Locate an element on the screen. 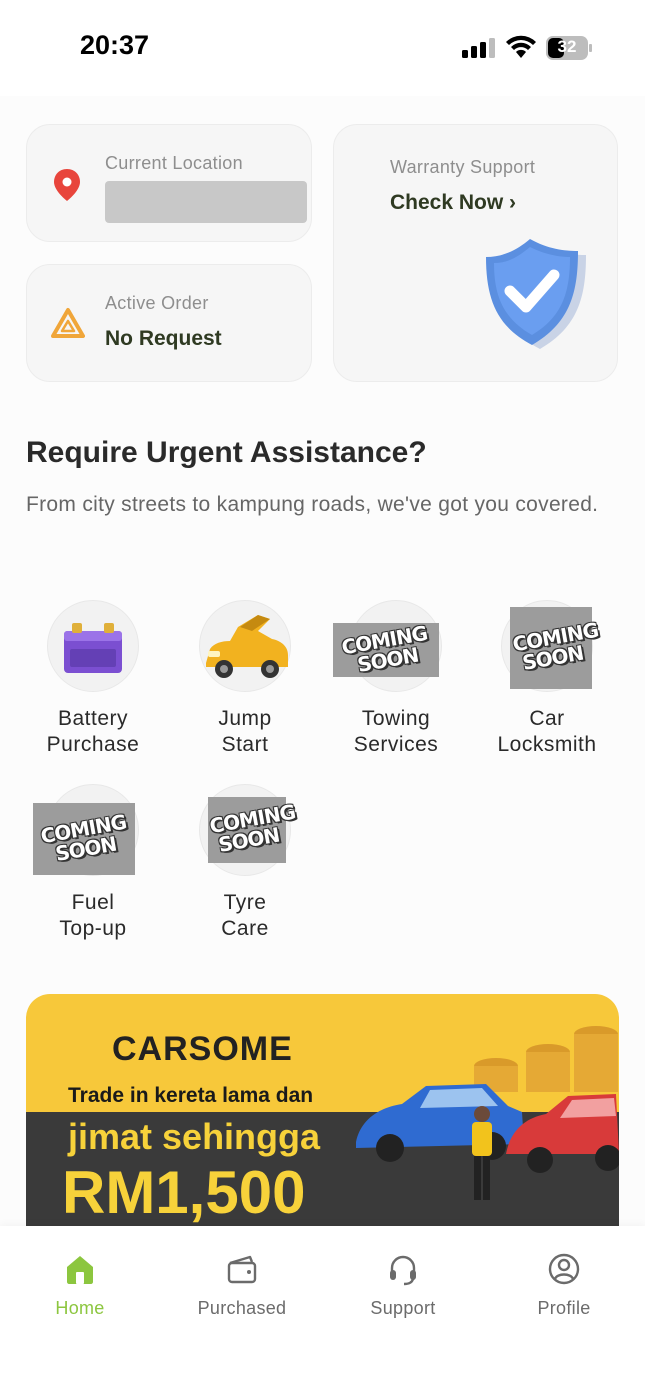 The image size is (645, 1400). current-location-label: Current Location is located at coordinates (174, 163).